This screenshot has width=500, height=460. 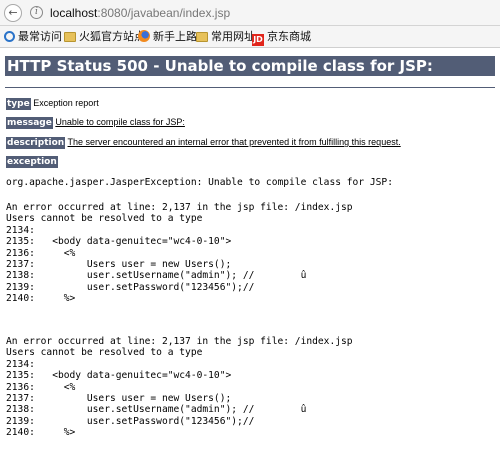 I want to click on exception-row: exception, so click(x=32, y=162).